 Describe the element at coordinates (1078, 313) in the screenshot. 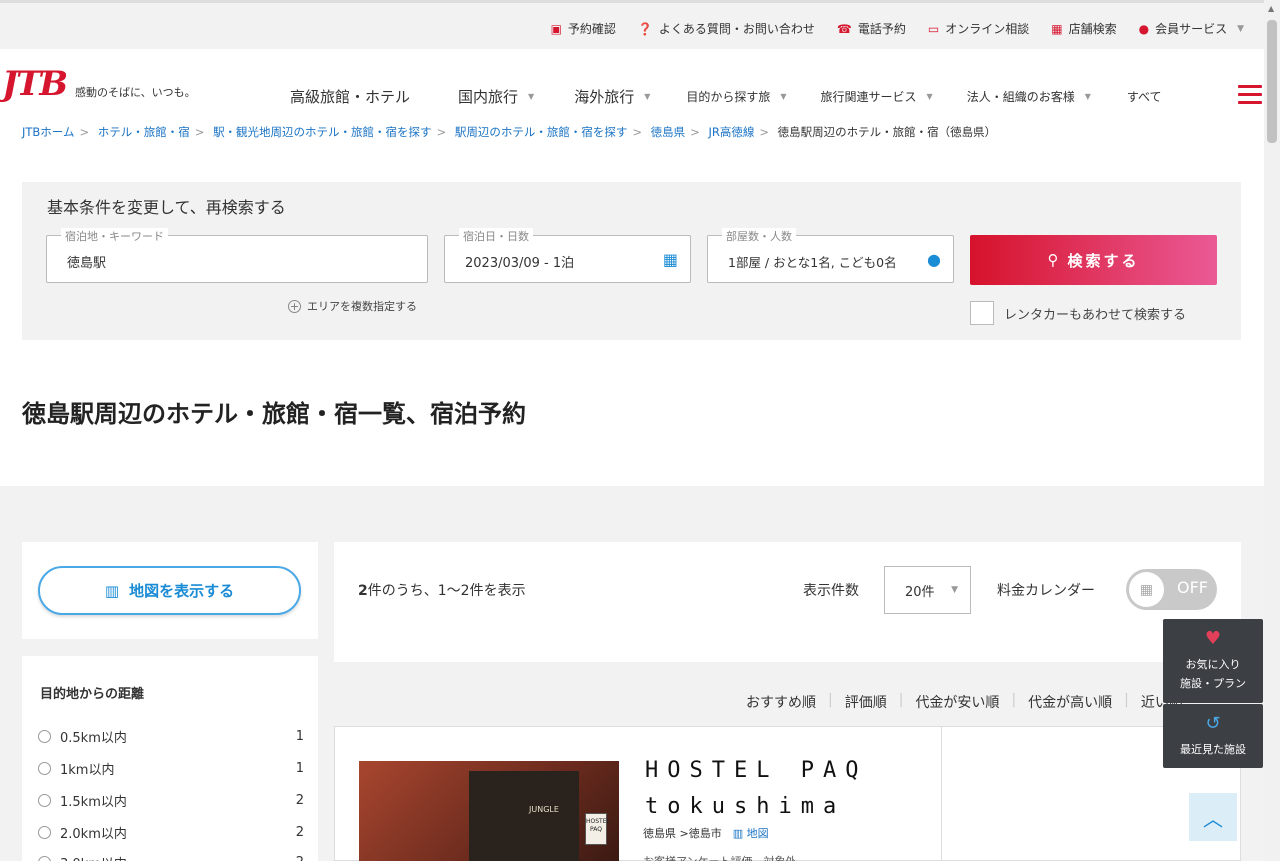

I see `rental-car-option: レンタカーもあわせて検索する` at that location.